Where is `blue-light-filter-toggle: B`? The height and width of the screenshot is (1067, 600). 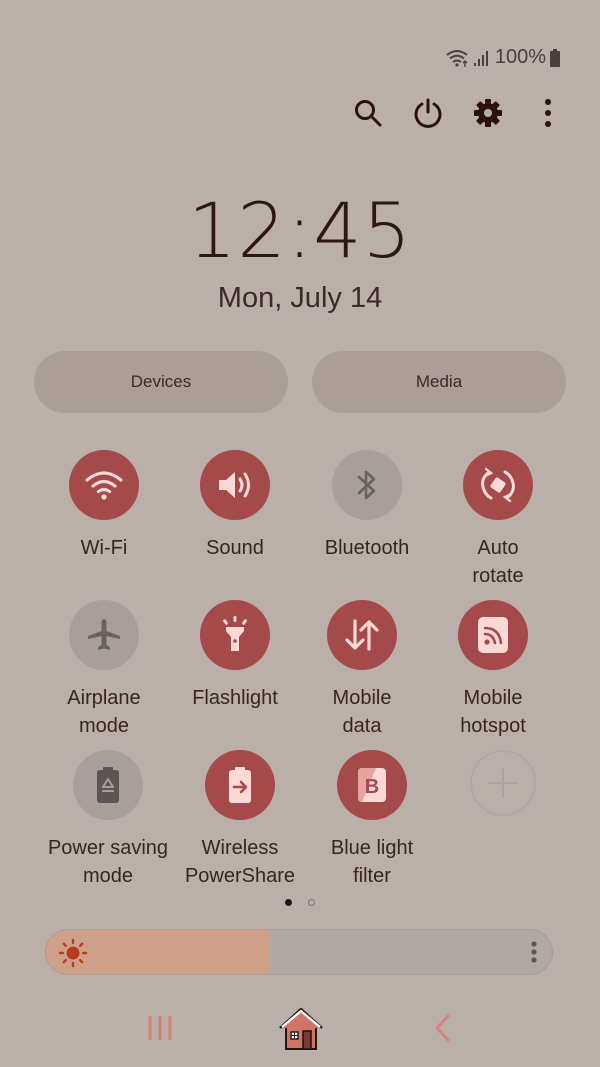 blue-light-filter-toggle: B is located at coordinates (372, 785).